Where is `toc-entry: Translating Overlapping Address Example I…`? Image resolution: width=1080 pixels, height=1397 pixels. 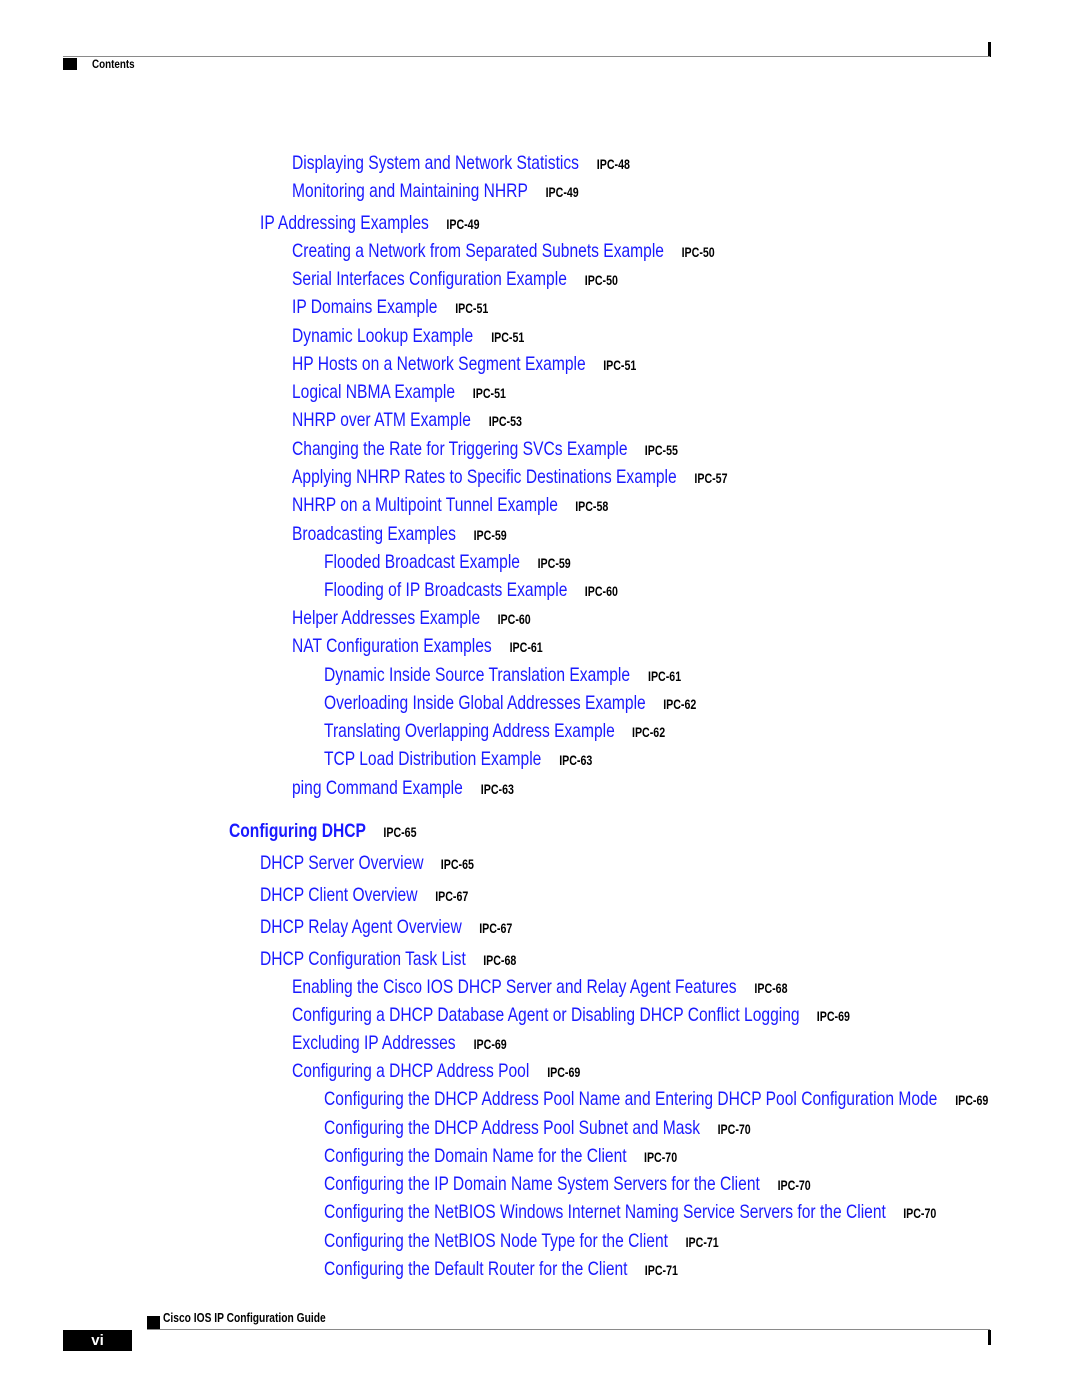
toc-entry: Translating Overlapping Address Example I… is located at coordinates (495, 731).